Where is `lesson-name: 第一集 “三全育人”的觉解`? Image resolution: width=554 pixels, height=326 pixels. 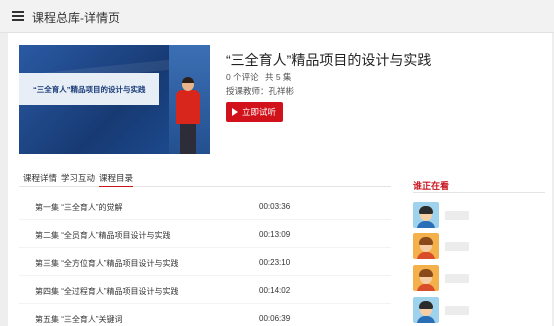 lesson-name: 第一集 “三全育人”的觉解 is located at coordinates (79, 207).